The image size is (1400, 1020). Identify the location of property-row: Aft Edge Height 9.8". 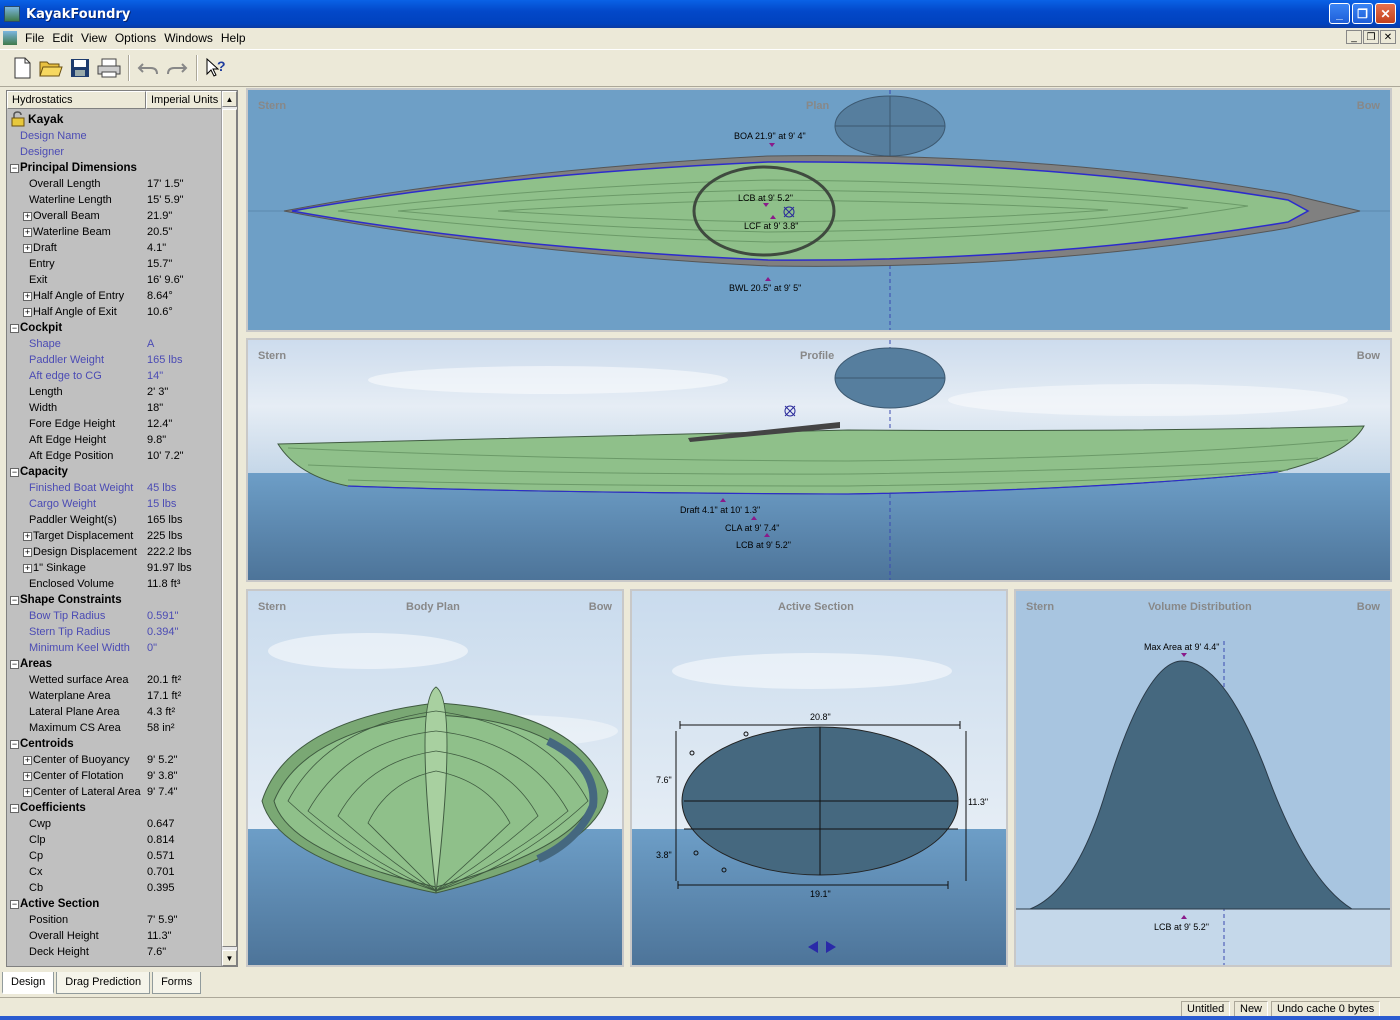
(115, 440).